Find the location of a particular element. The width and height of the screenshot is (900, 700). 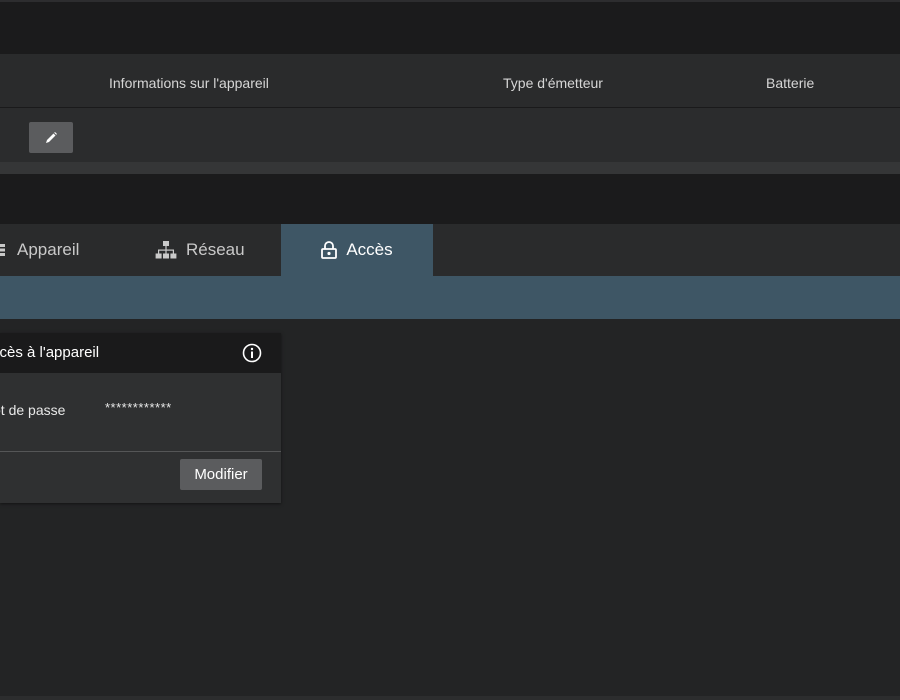

top-bar is located at coordinates (450, 27).